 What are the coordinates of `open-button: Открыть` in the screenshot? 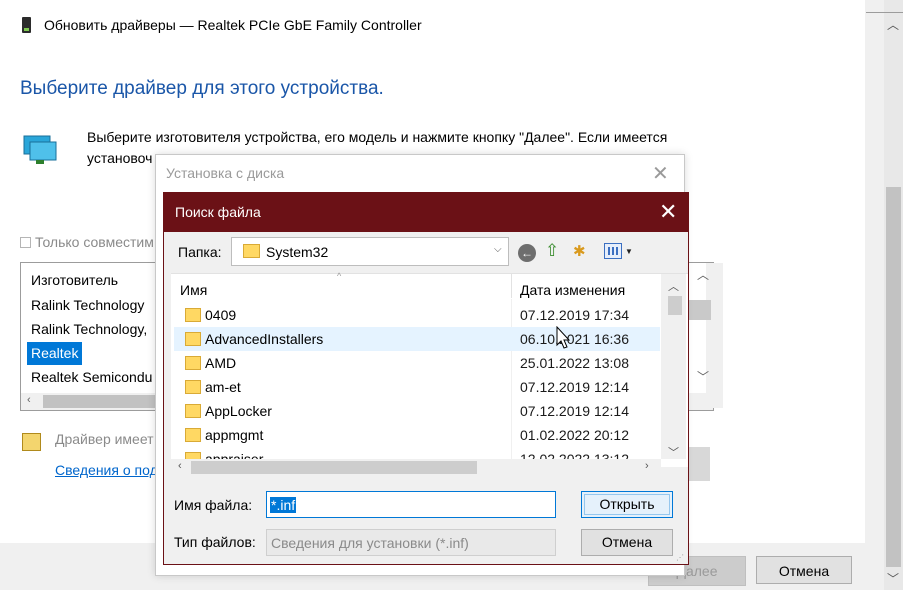 It's located at (627, 504).